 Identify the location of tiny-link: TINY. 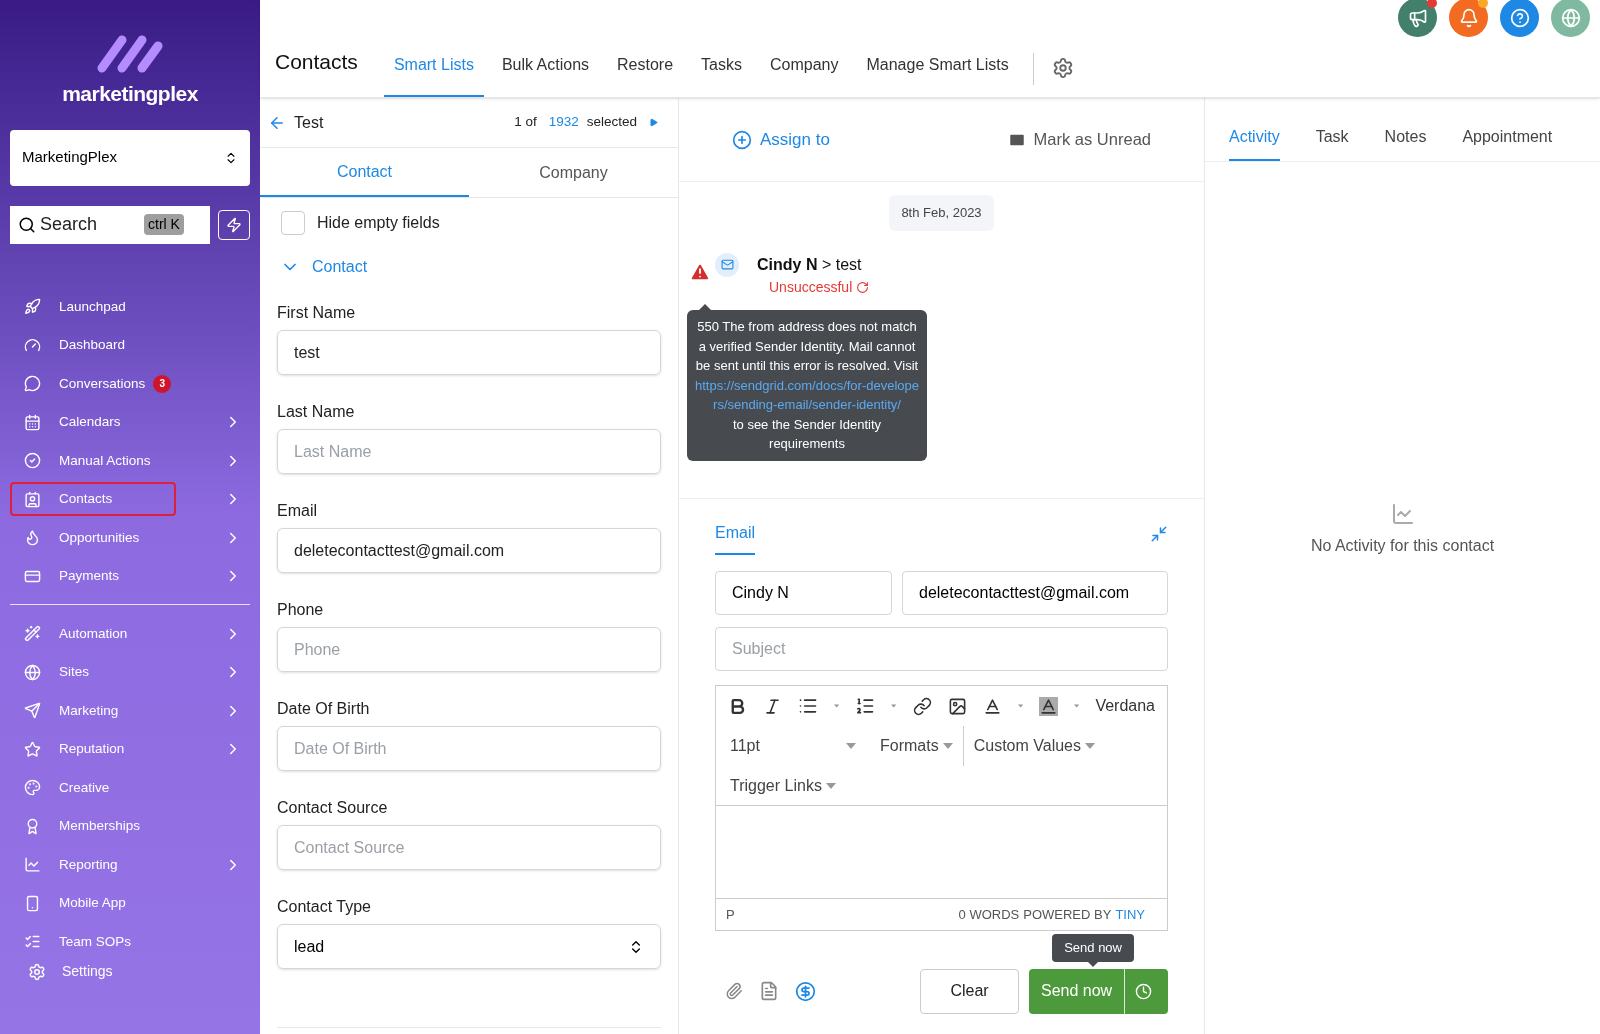
(1130, 914).